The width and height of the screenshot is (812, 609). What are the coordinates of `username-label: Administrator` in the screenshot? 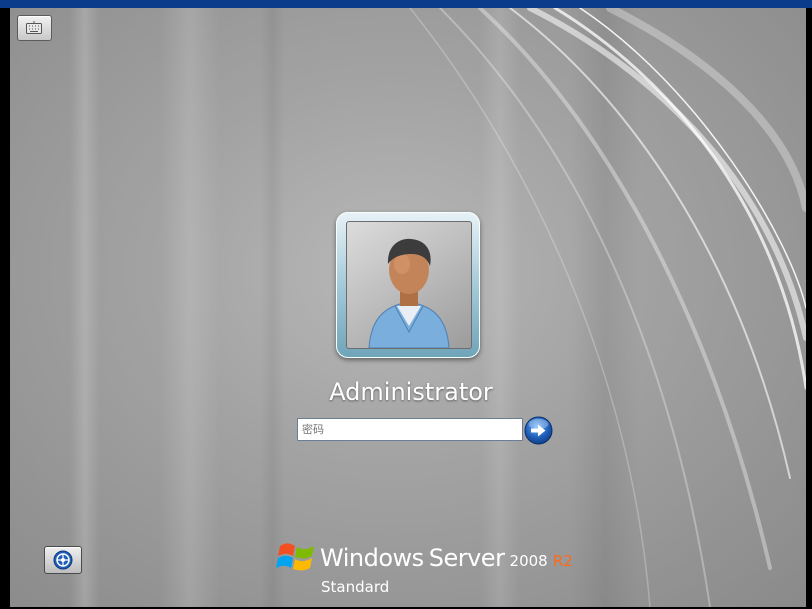 It's located at (411, 392).